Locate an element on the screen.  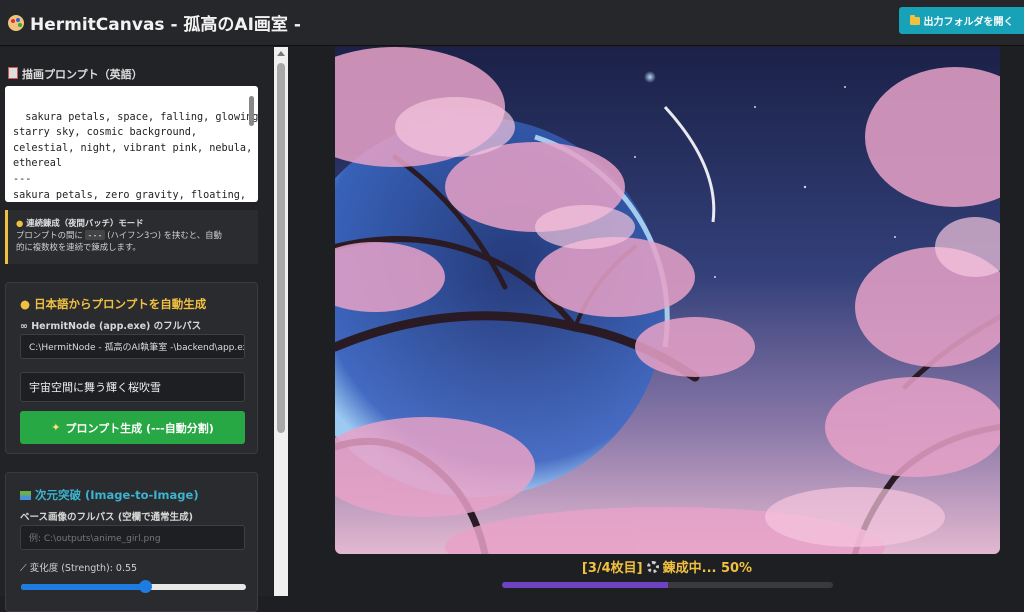
app-header: HermitCanvas - 孤高のAI画室 - 出力フォルダを開く is located at coordinates (512, 23).